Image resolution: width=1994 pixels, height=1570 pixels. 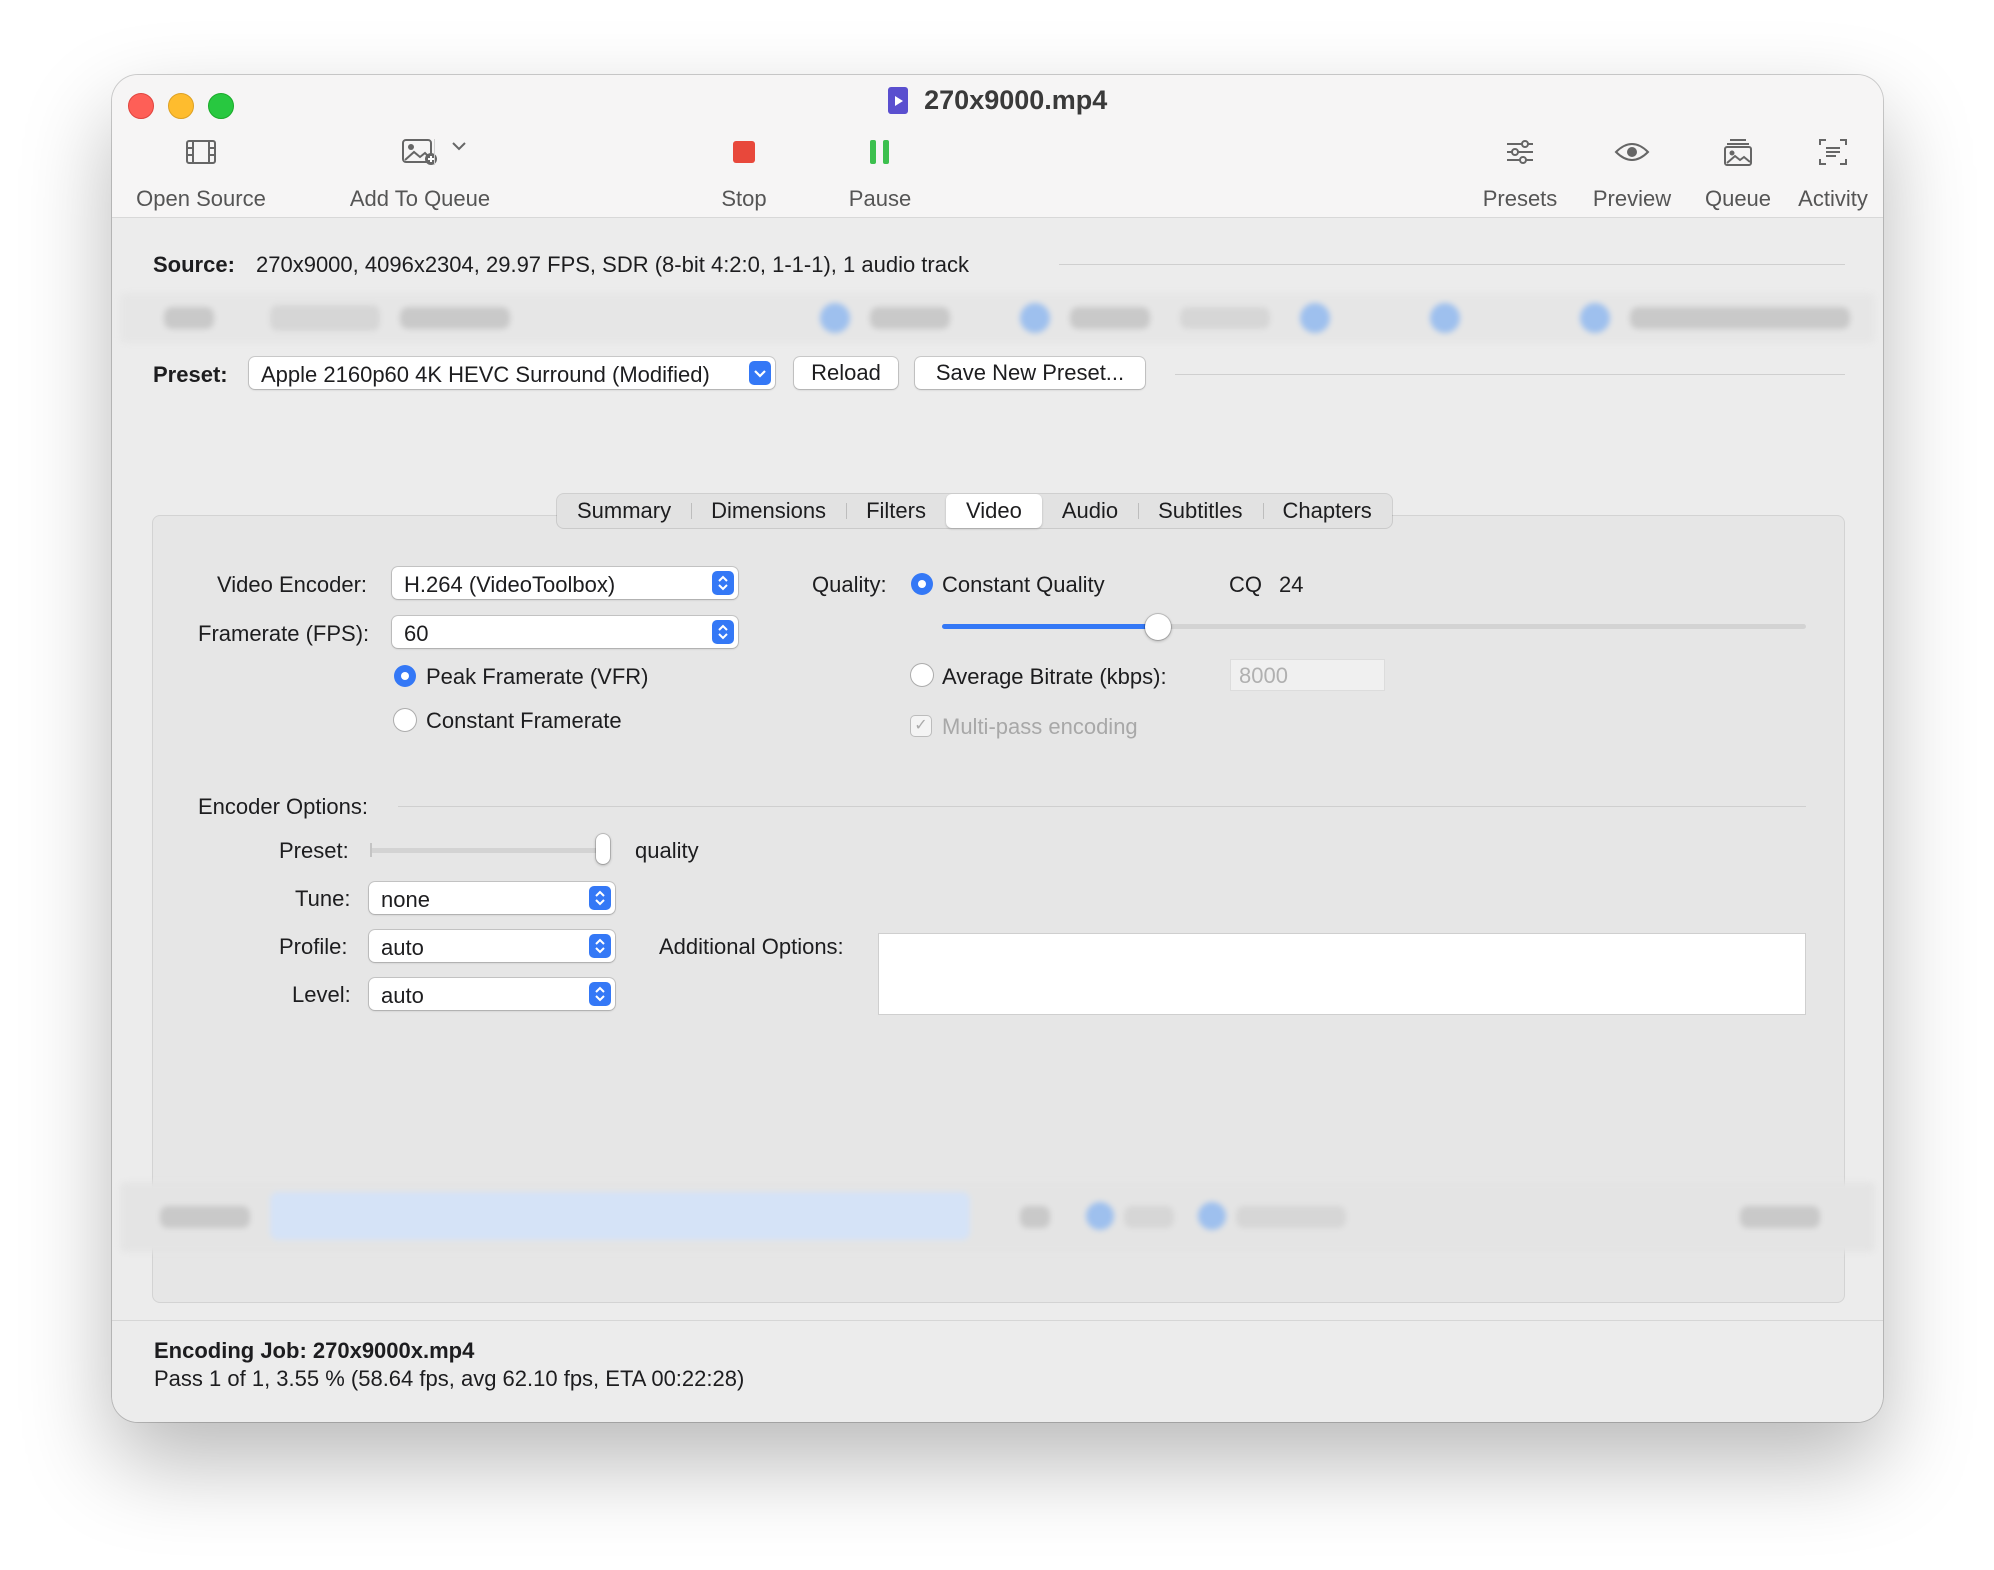 What do you see at coordinates (1738, 152) in the screenshot?
I see `stacked-photos-icon` at bounding box center [1738, 152].